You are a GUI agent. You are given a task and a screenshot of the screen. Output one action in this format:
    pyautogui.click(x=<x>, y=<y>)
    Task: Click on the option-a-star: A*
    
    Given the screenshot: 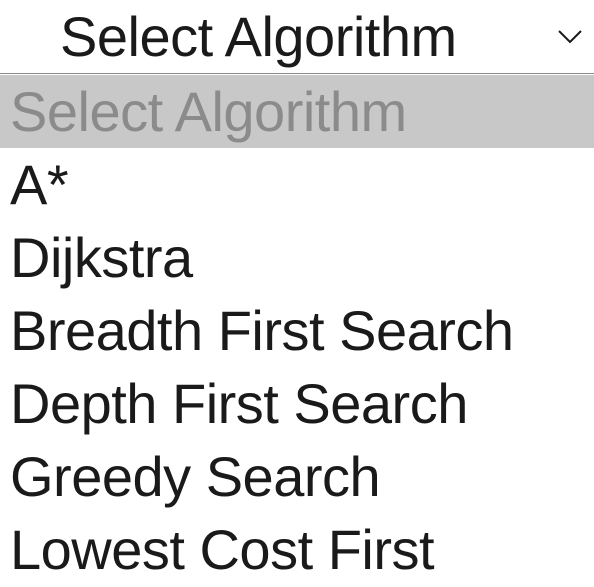 What is the action you would take?
    pyautogui.click(x=297, y=184)
    